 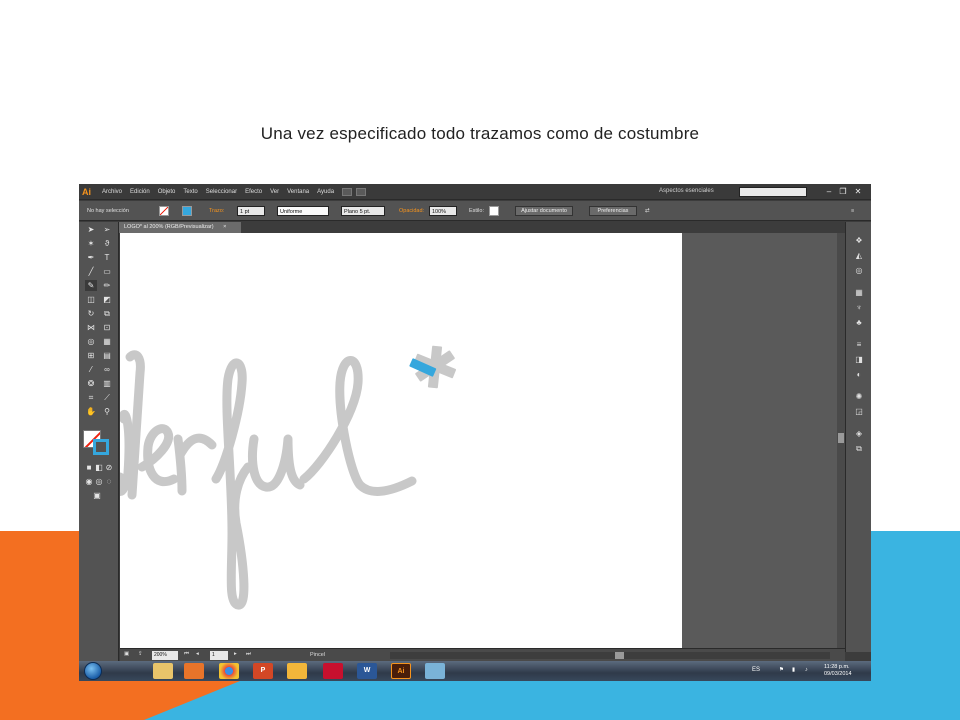 What do you see at coordinates (325, 192) in the screenshot?
I see `menu-ayuda: Ayuda` at bounding box center [325, 192].